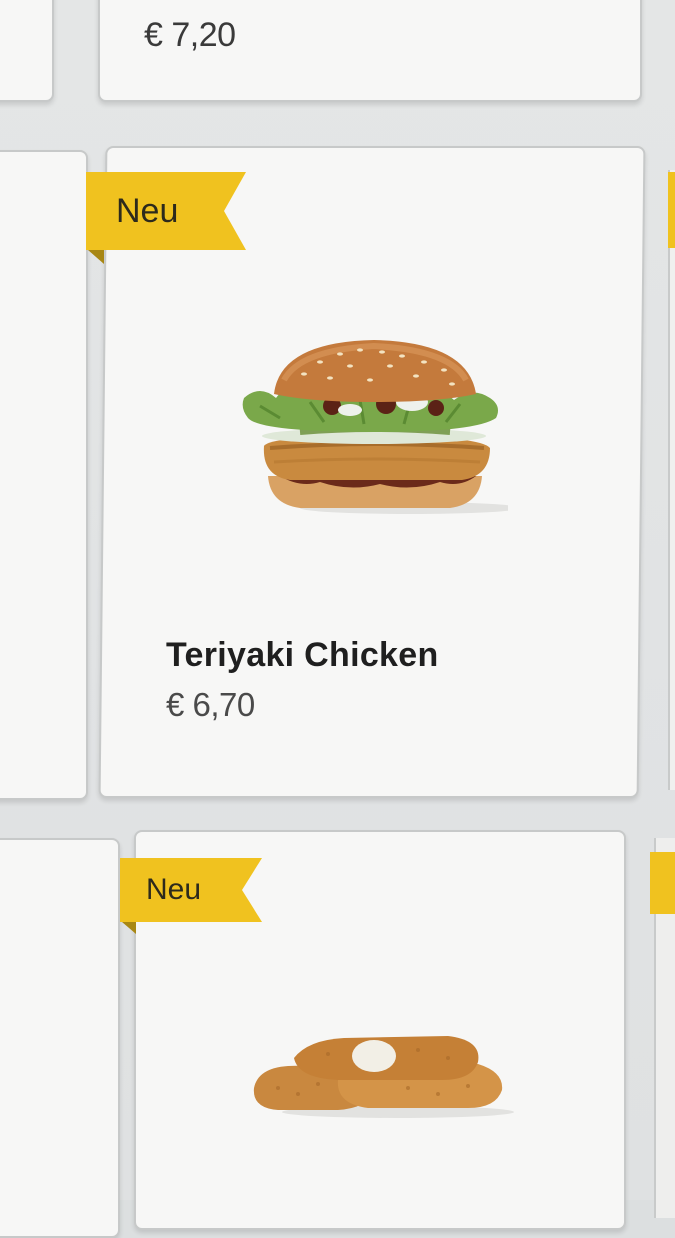 The height and width of the screenshot is (1238, 675). What do you see at coordinates (383, 1077) in the screenshot?
I see `chicken-strips-icon` at bounding box center [383, 1077].